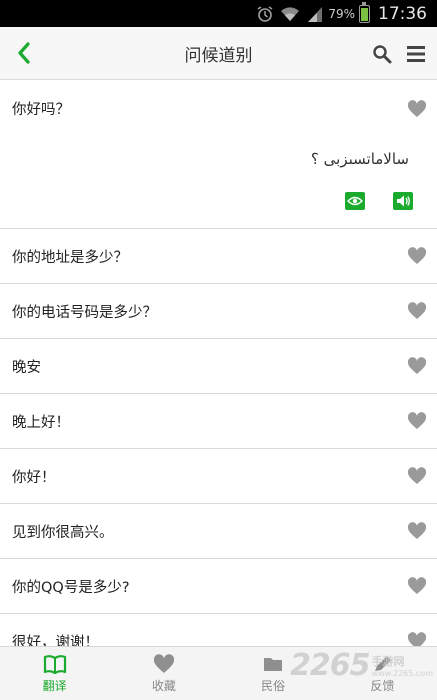  What do you see at coordinates (218, 476) in the screenshot?
I see `phrase-row: 你好！` at bounding box center [218, 476].